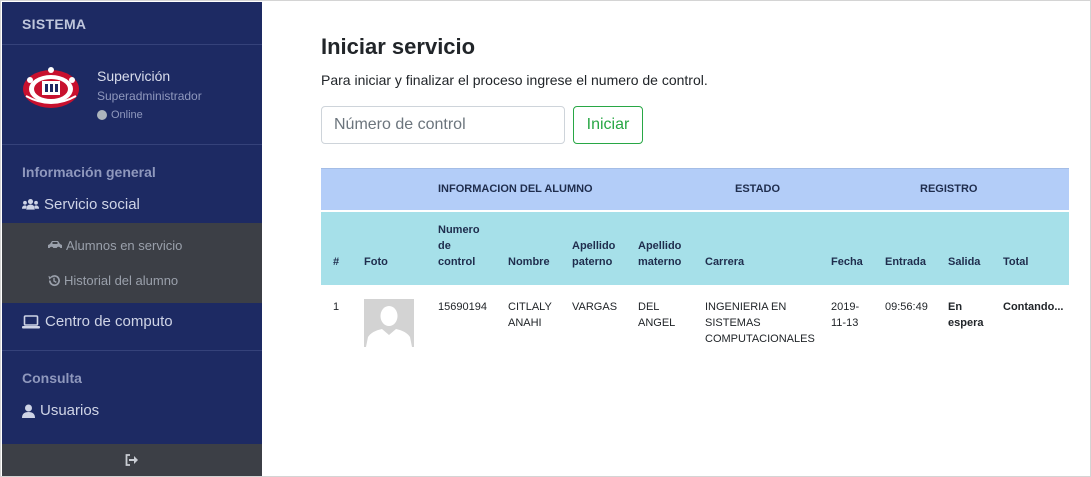  I want to click on table-group-header-row: INFORMACION DEL ALUMNO ESTADO REGISTRO, so click(695, 189).